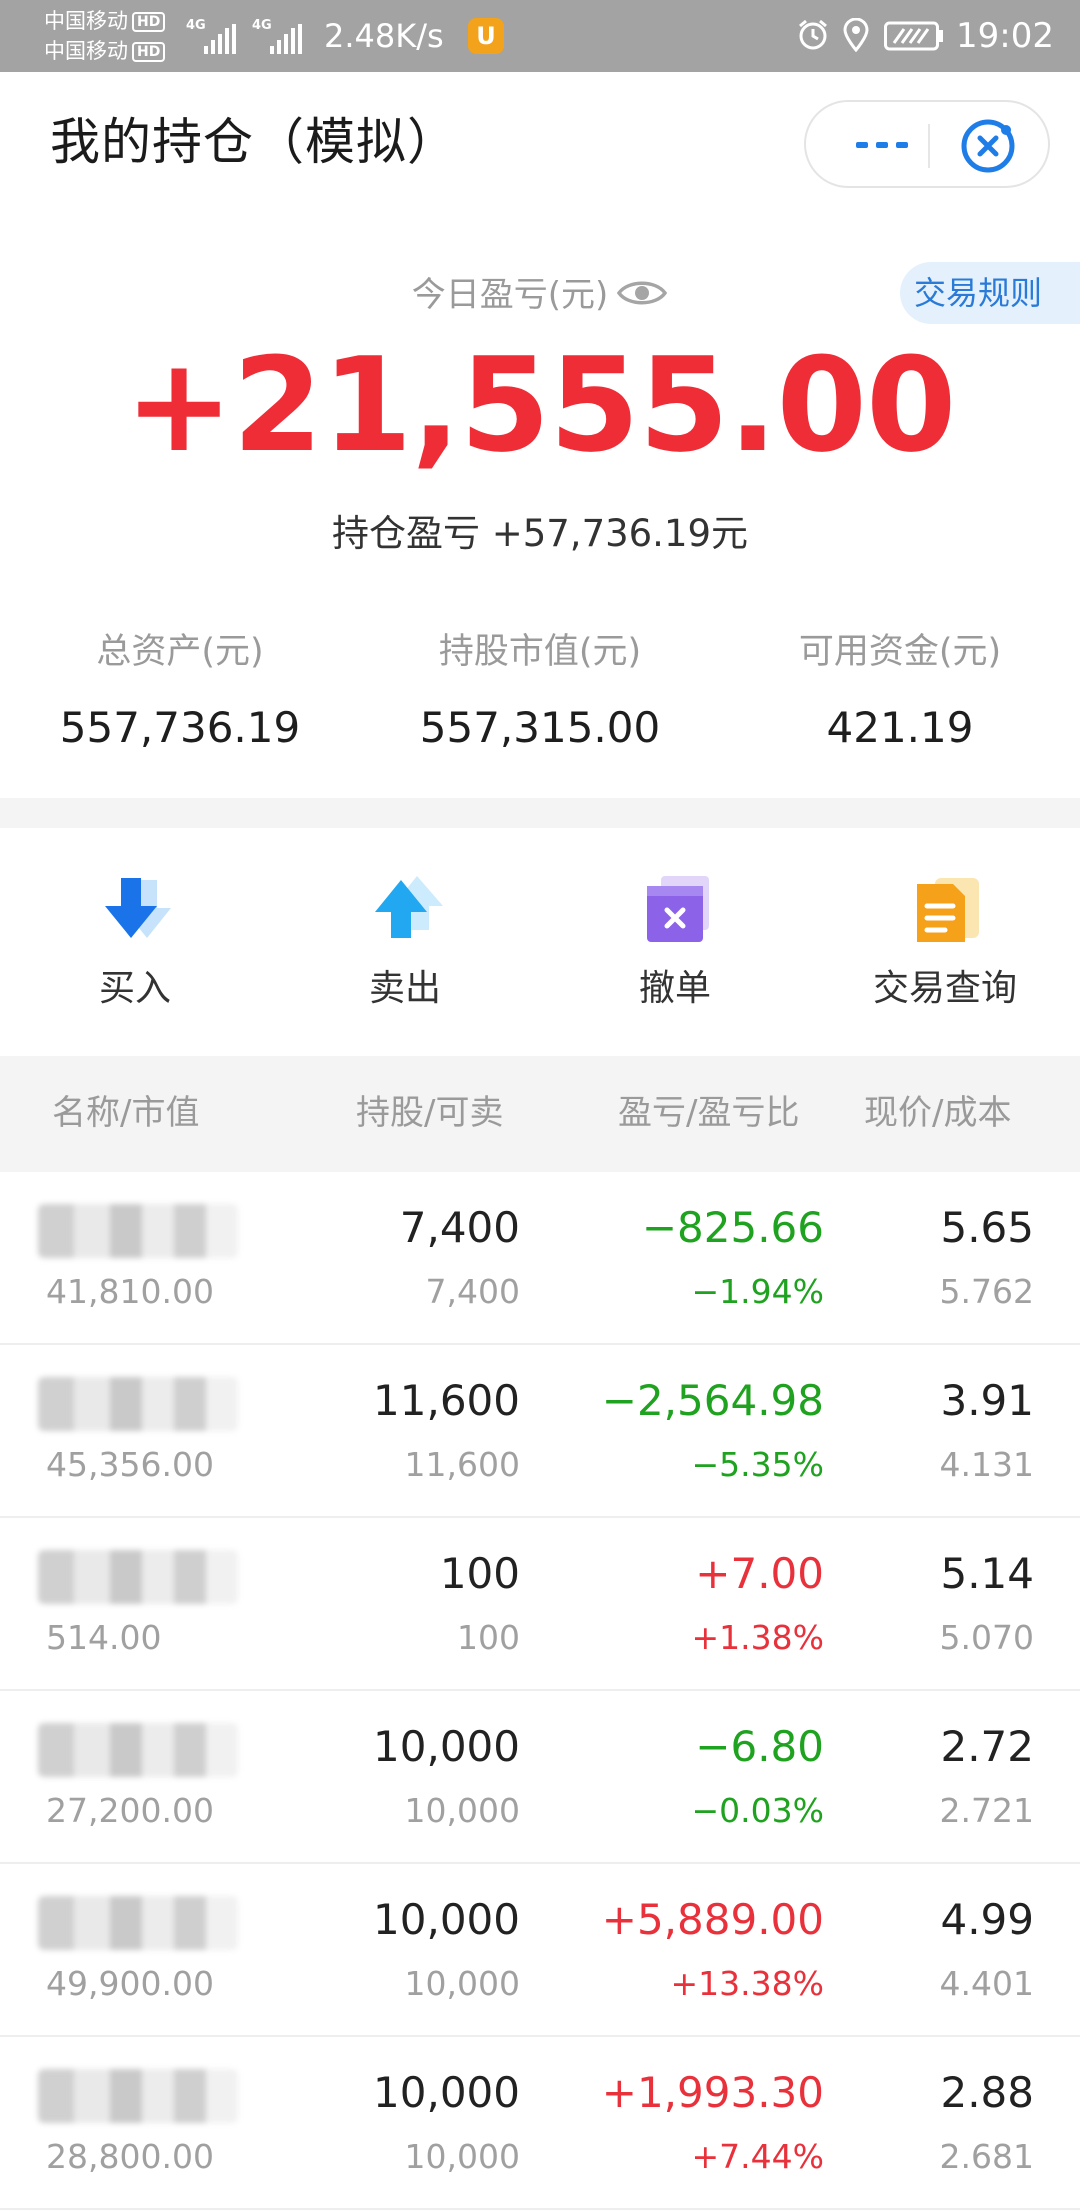  I want to click on alarm-icon, so click(813, 34).